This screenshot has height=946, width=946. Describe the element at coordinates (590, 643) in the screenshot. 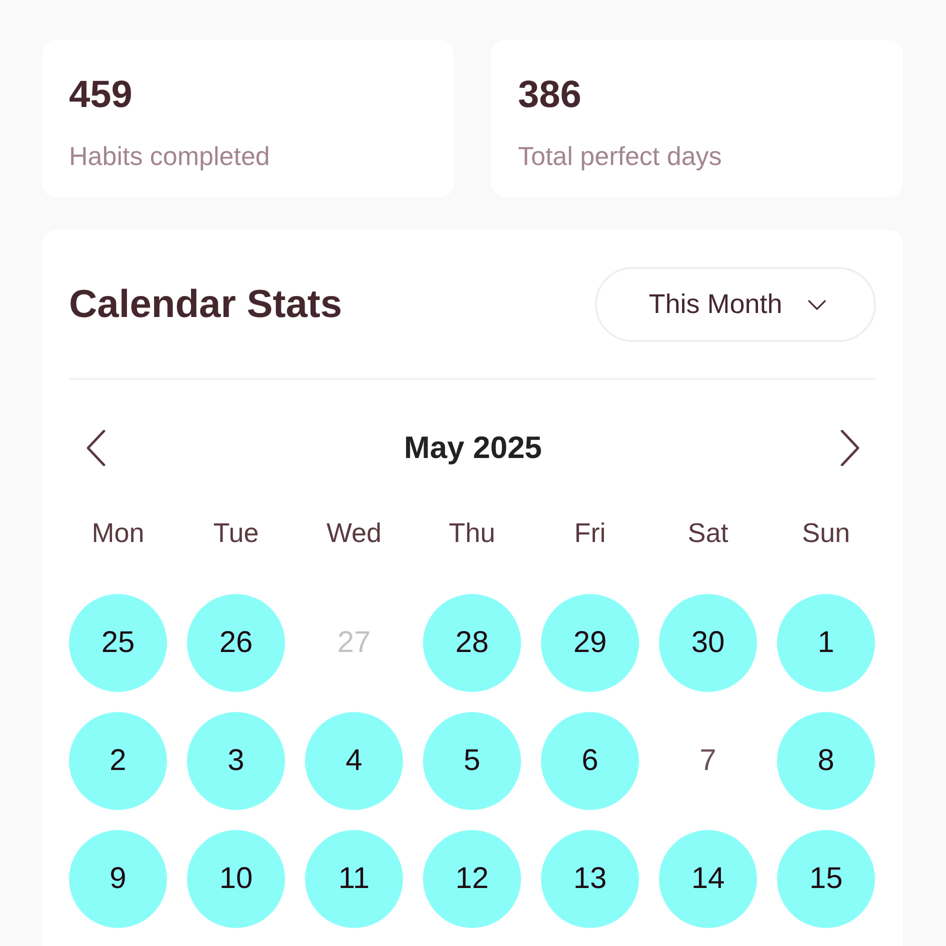

I see `calendar-day: 29` at that location.